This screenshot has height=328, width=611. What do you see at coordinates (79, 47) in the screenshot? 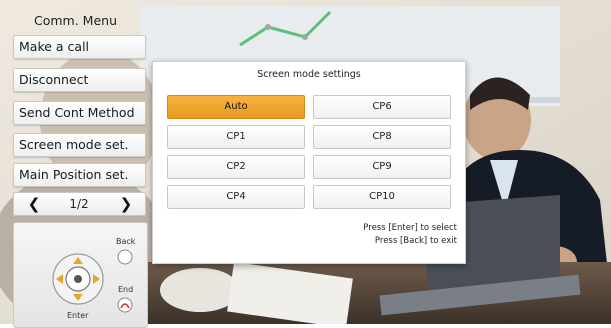
I see `make-call-button: Make a call` at bounding box center [79, 47].